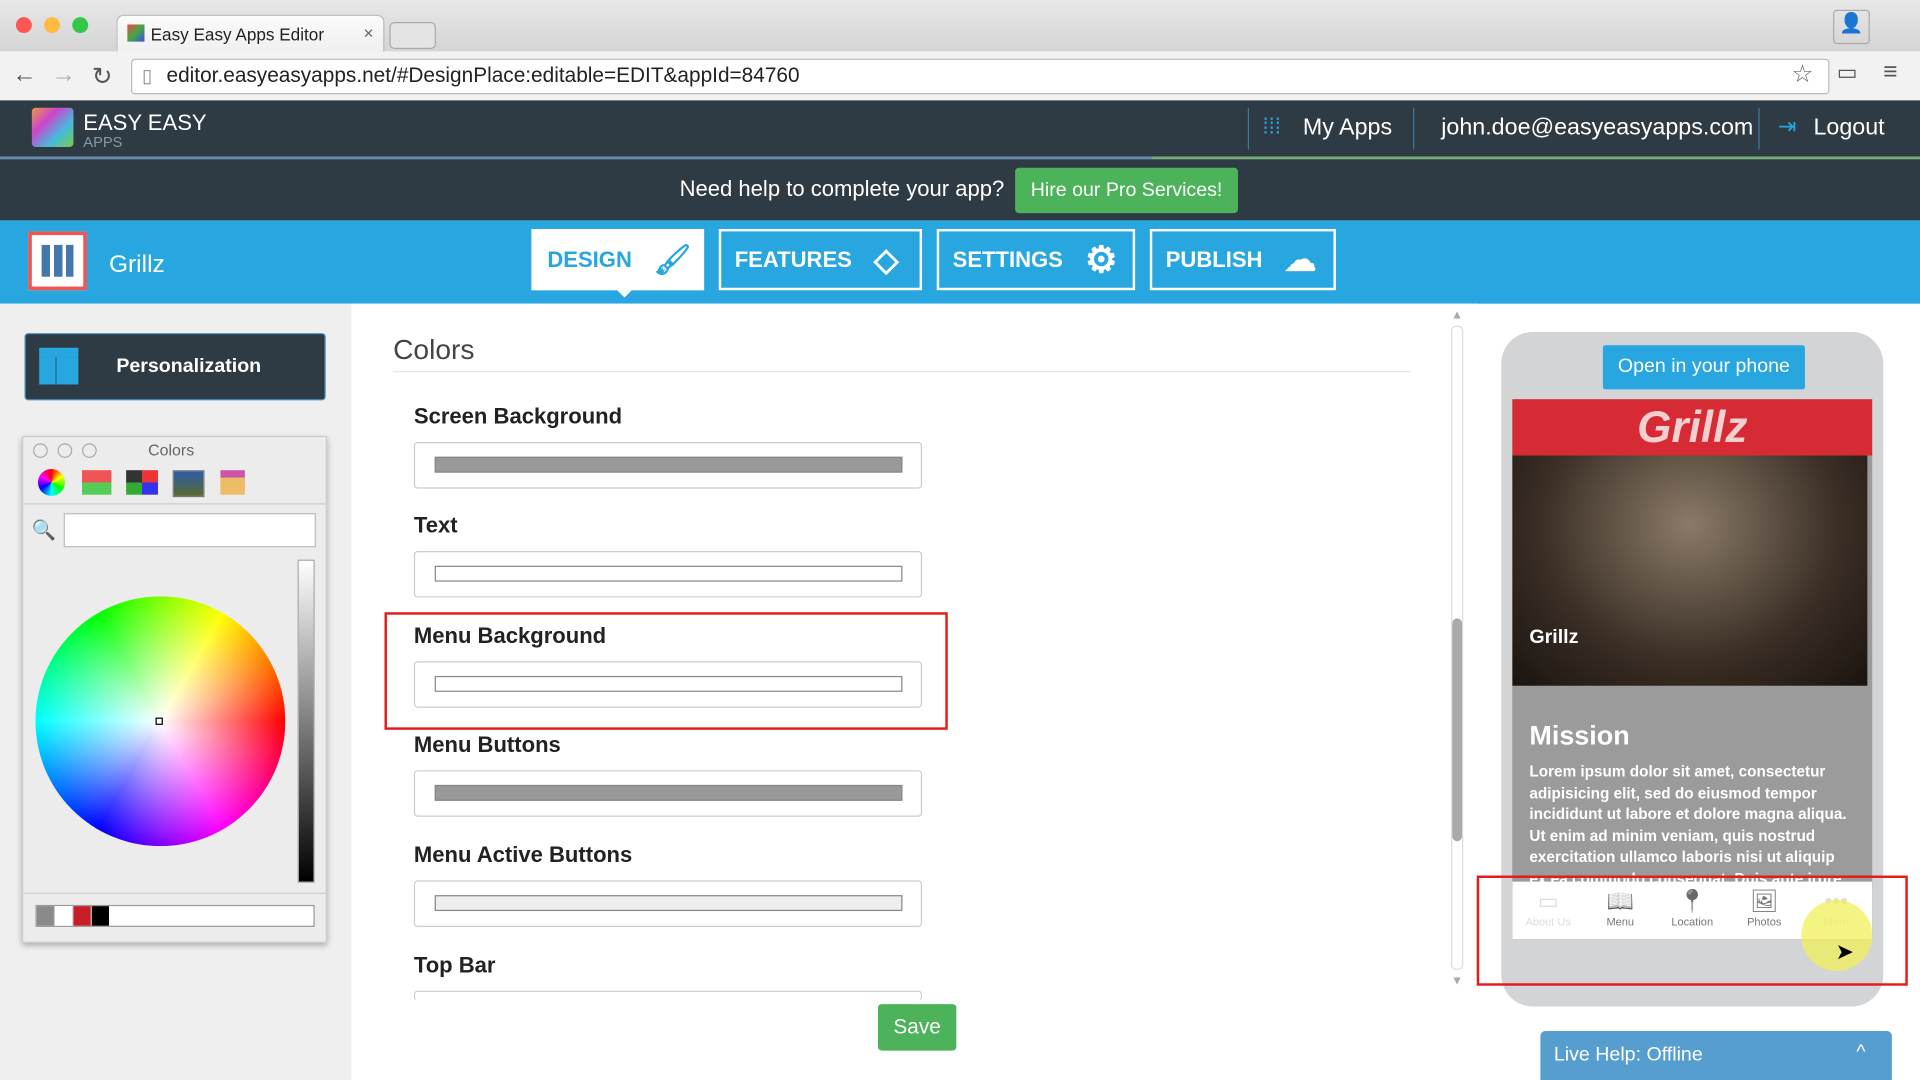 This screenshot has height=1080, width=1920. I want to click on profile-icon: 👤, so click(1851, 27).